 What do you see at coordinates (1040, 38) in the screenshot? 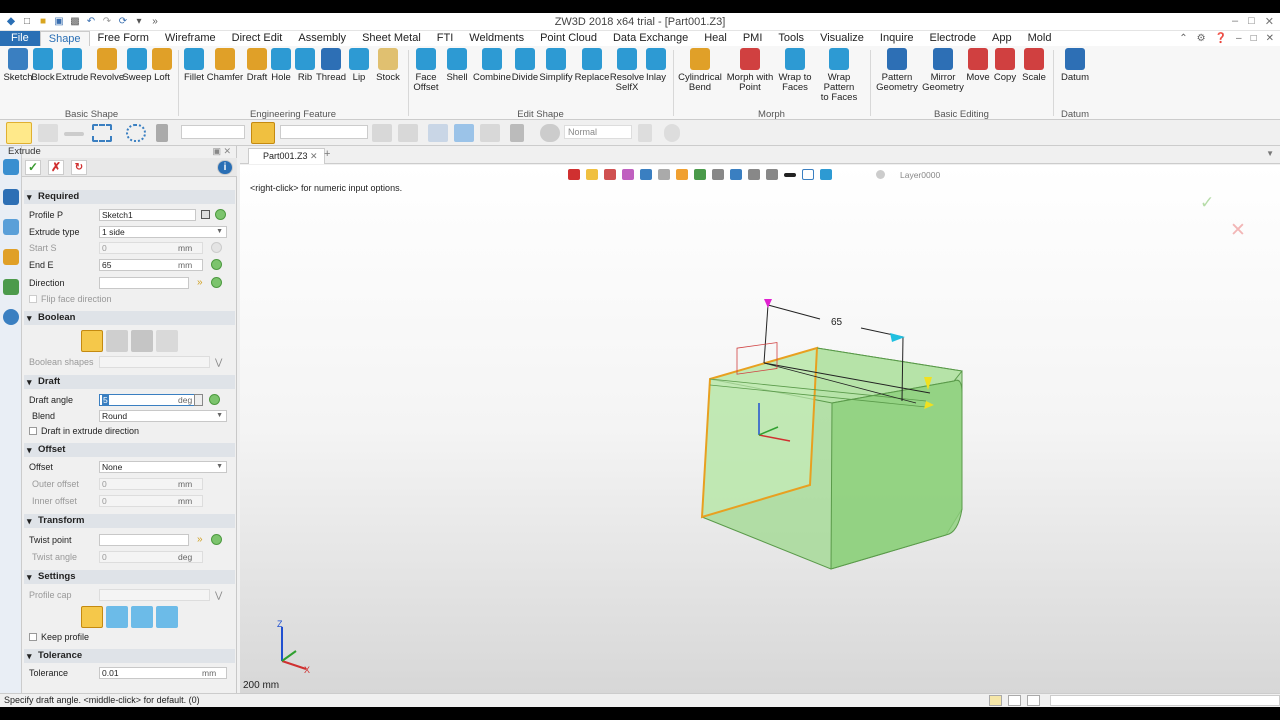
I see `menu-tab-mold: Mold` at bounding box center [1040, 38].